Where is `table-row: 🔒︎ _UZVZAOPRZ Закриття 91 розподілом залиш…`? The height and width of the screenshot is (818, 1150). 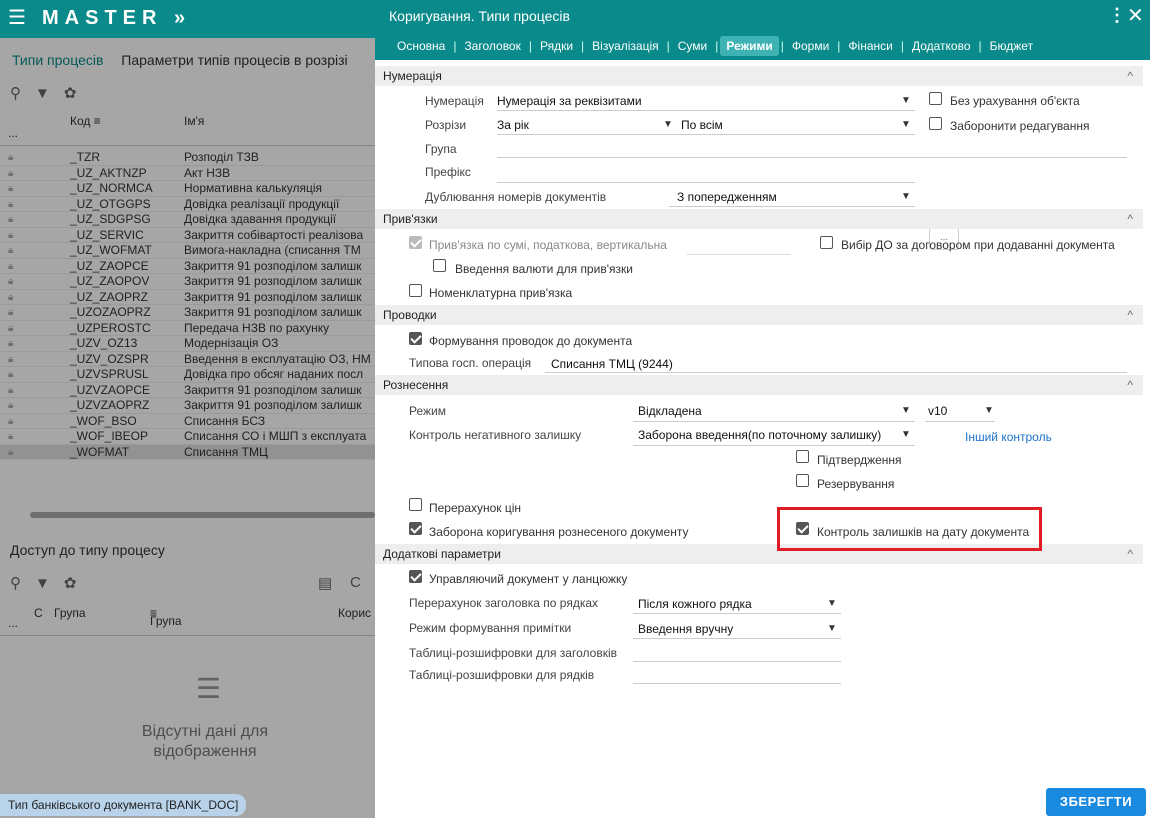 table-row: 🔒︎ _UZVZAOPRZ Закриття 91 розподілом залиш… is located at coordinates (187, 406).